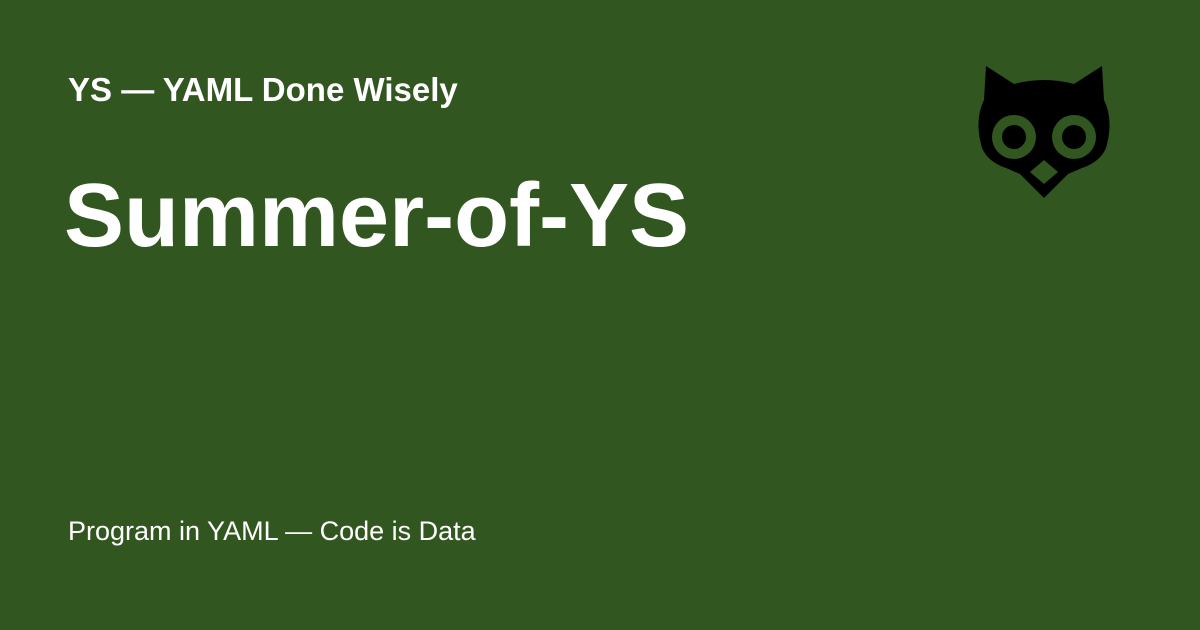 The width and height of the screenshot is (1200, 630). Describe the element at coordinates (272, 531) in the screenshot. I see `tagline: Program in YAML — Code is Data` at that location.